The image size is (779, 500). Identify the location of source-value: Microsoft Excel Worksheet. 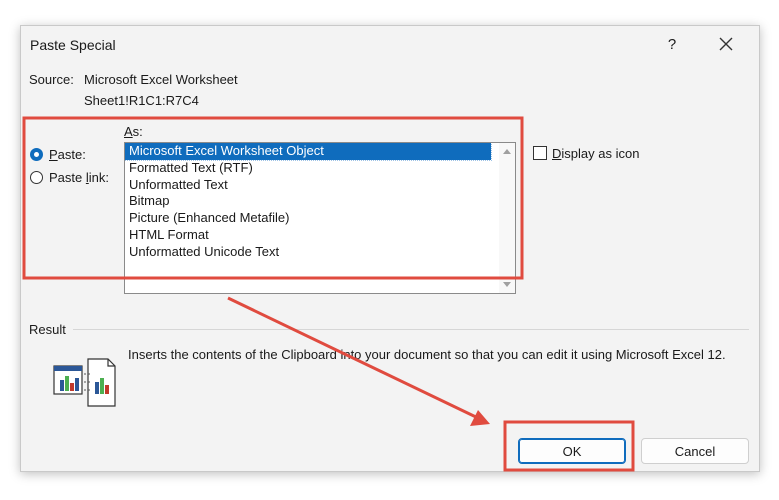
(161, 79).